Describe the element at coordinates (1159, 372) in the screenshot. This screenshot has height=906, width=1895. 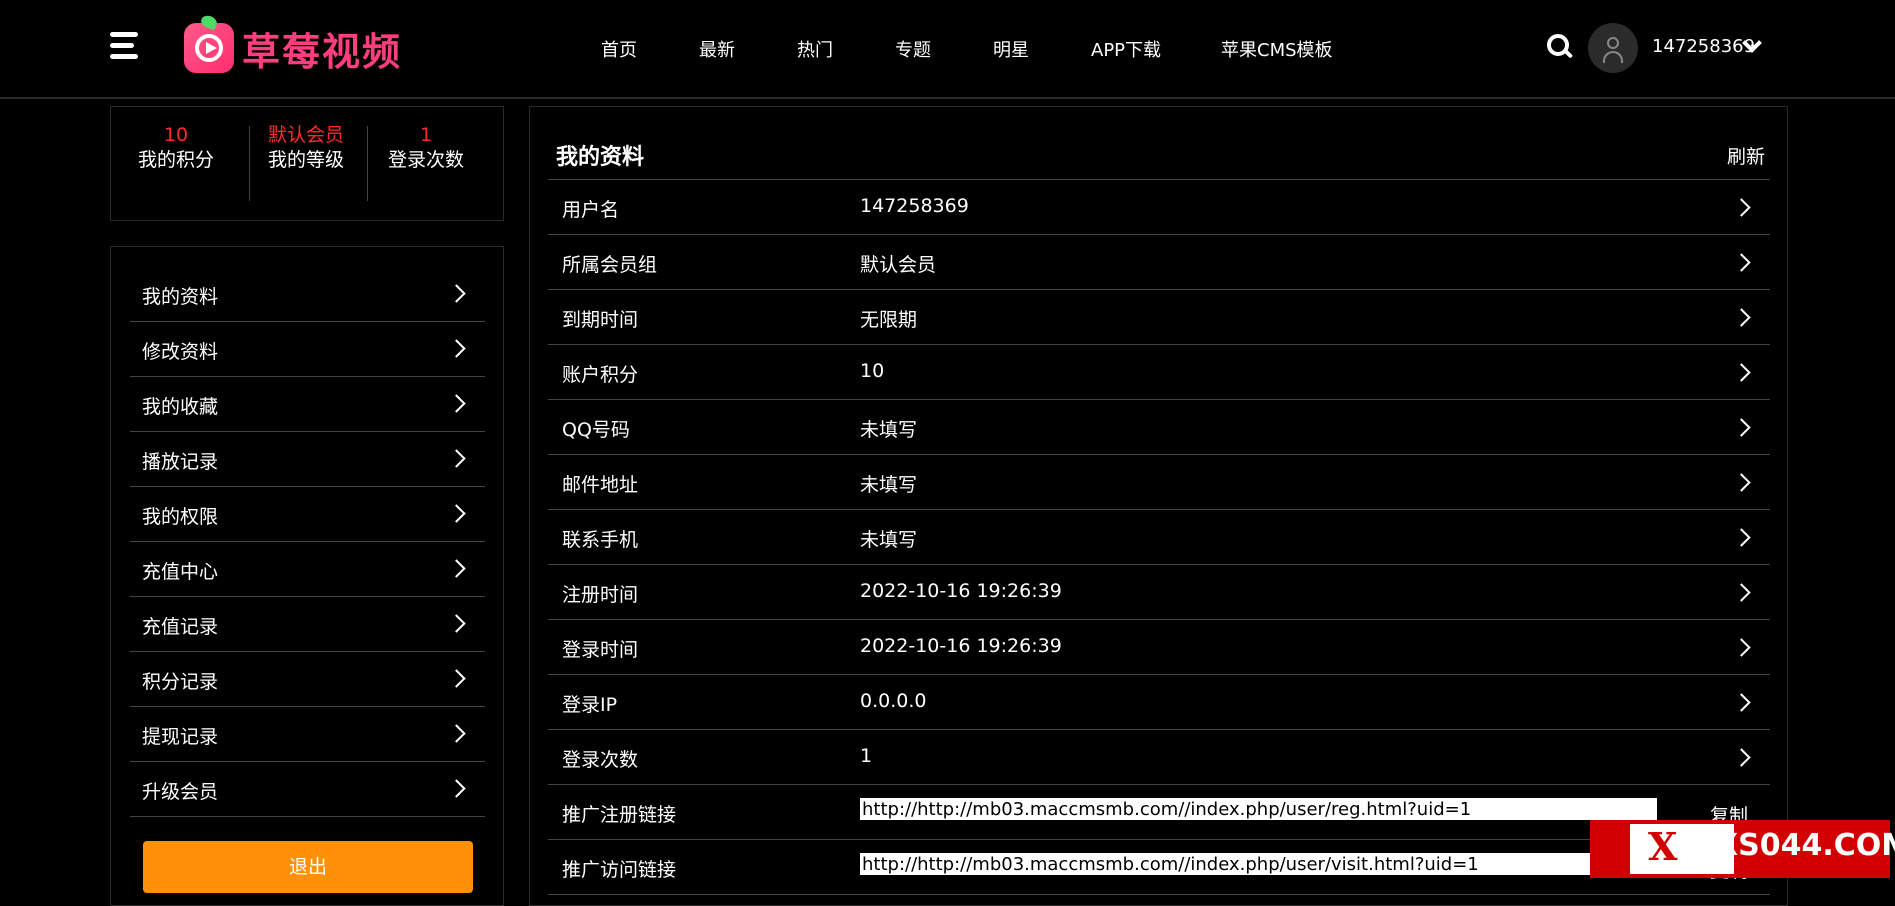
I see `profile-row-points: 账户积分 10` at that location.